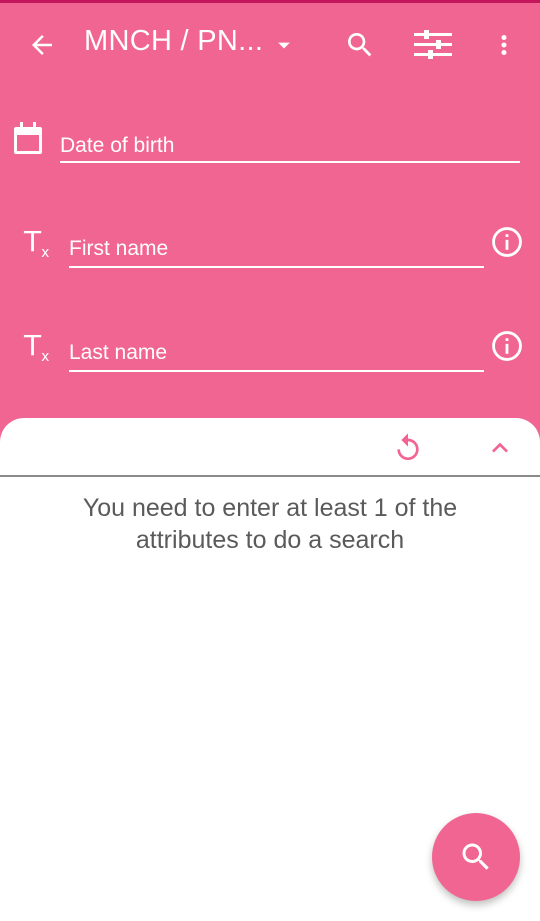 The height and width of the screenshot is (921, 540). What do you see at coordinates (276, 249) in the screenshot?
I see `first-name-field: First name` at bounding box center [276, 249].